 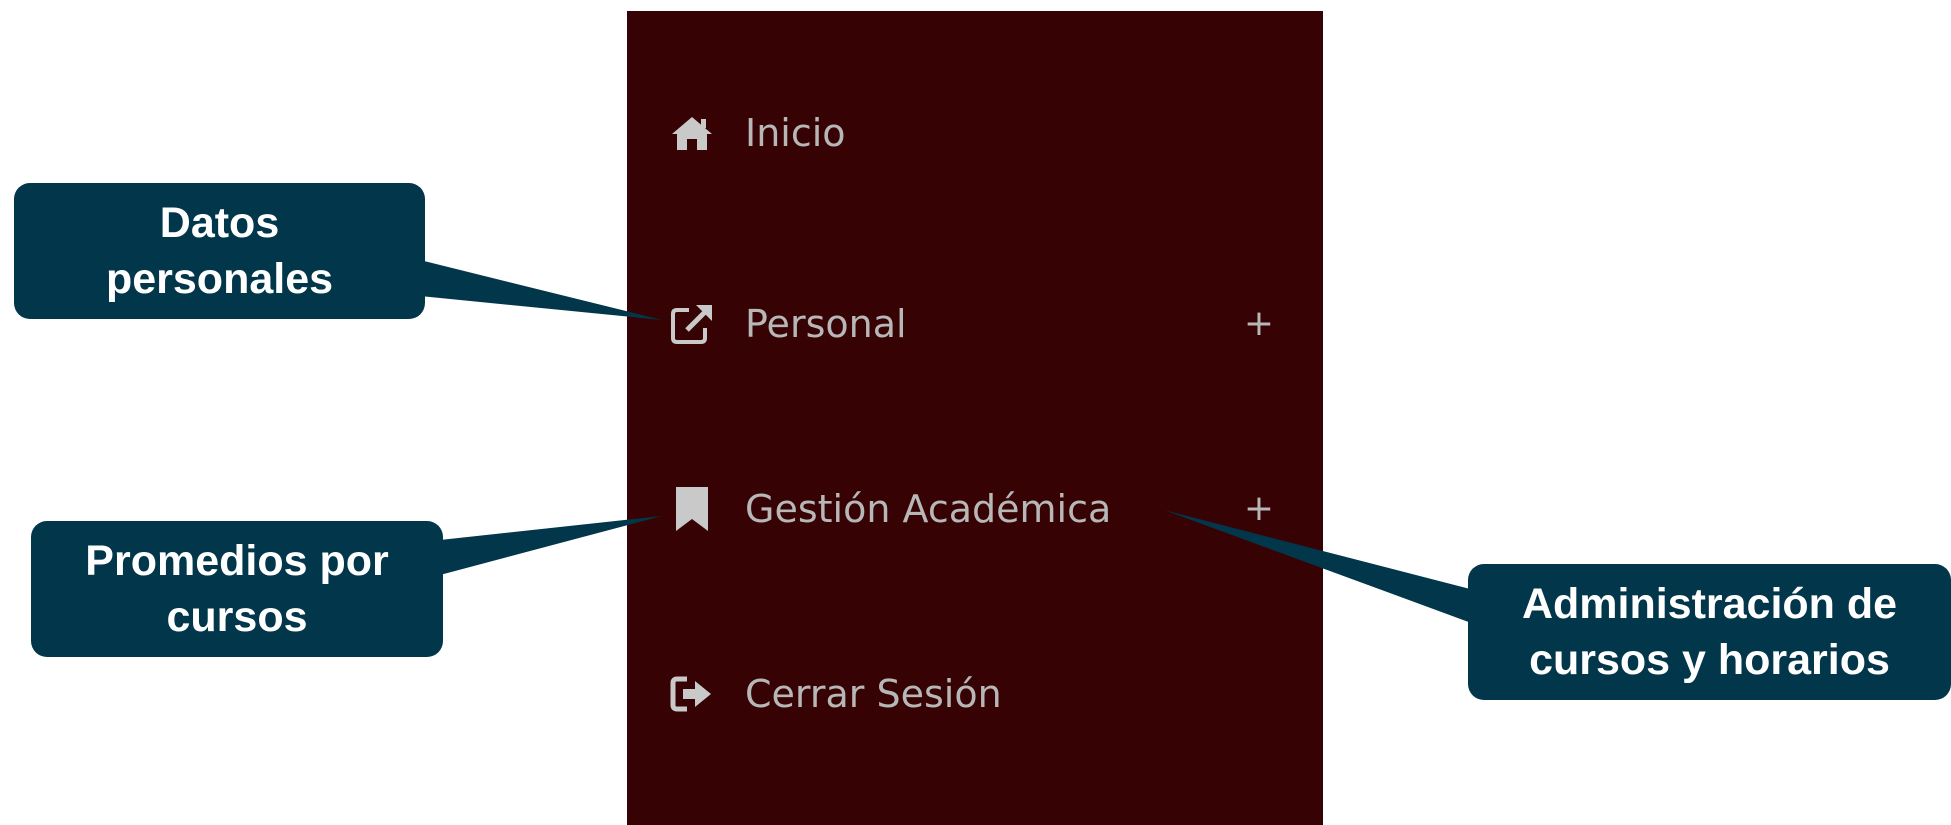 I want to click on sidebar-item-label: Gestión Académica, so click(x=928, y=509).